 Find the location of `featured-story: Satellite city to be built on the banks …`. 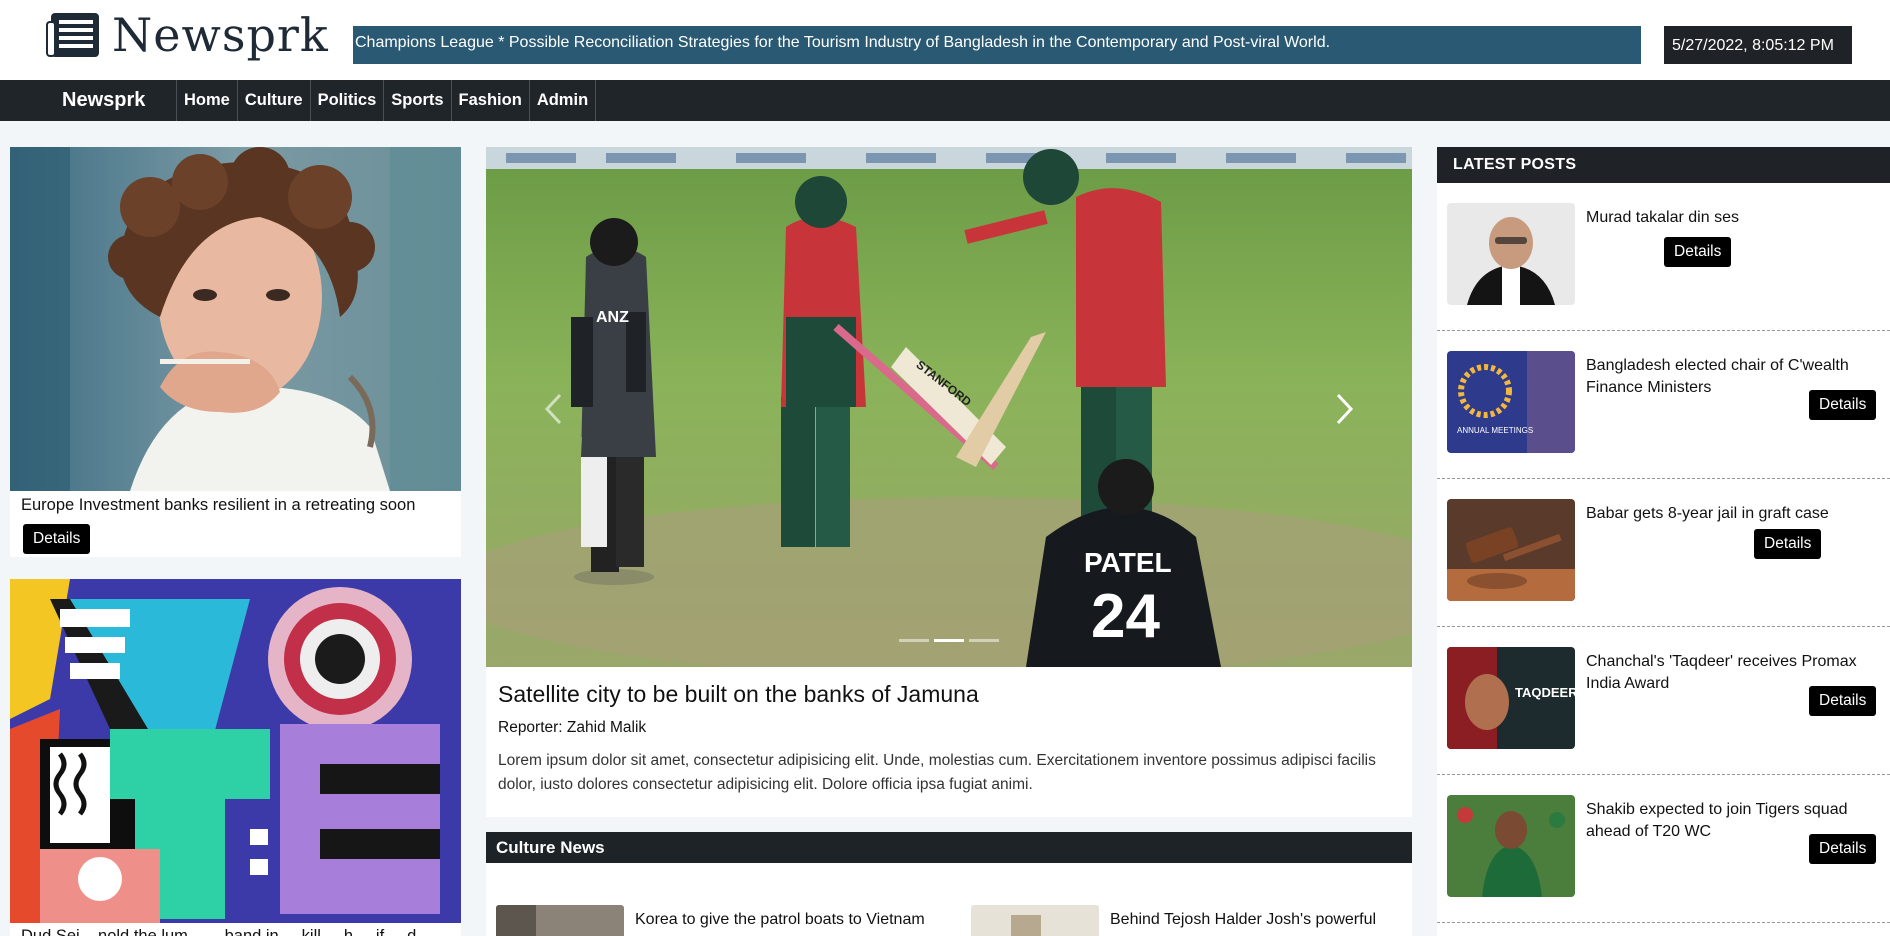

featured-story: Satellite city to be built on the banks … is located at coordinates (949, 742).